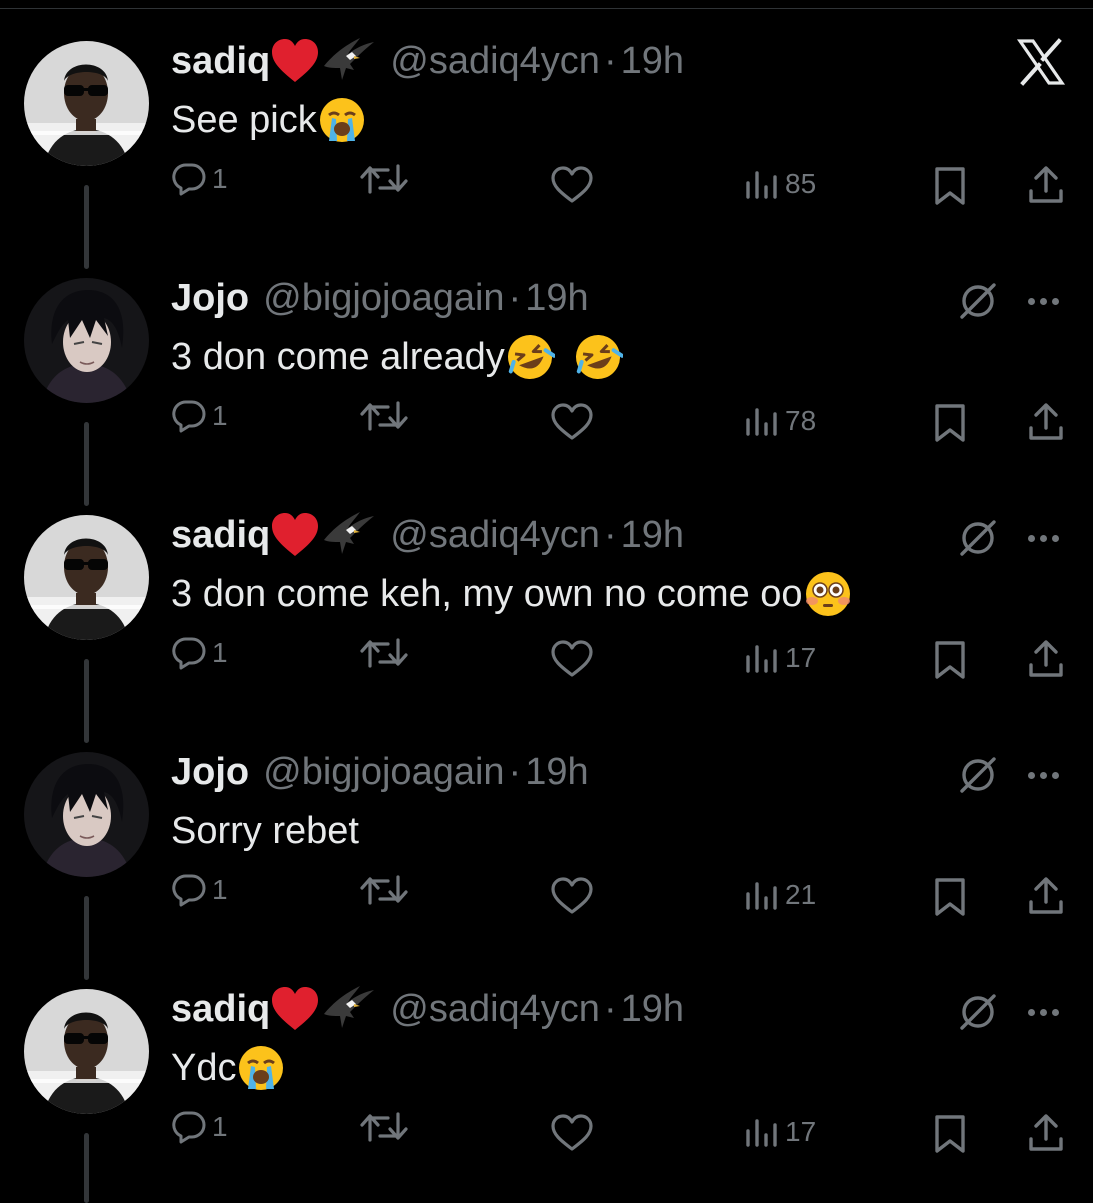 Image resolution: width=1093 pixels, height=1203 pixels. I want to click on views-button: 78, so click(780, 421).